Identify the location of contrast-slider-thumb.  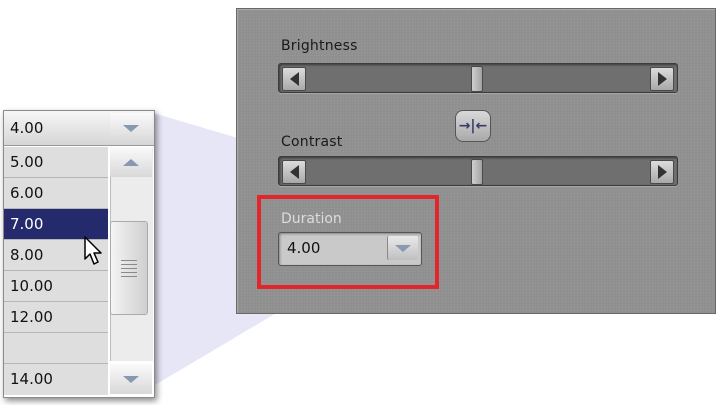
(477, 172).